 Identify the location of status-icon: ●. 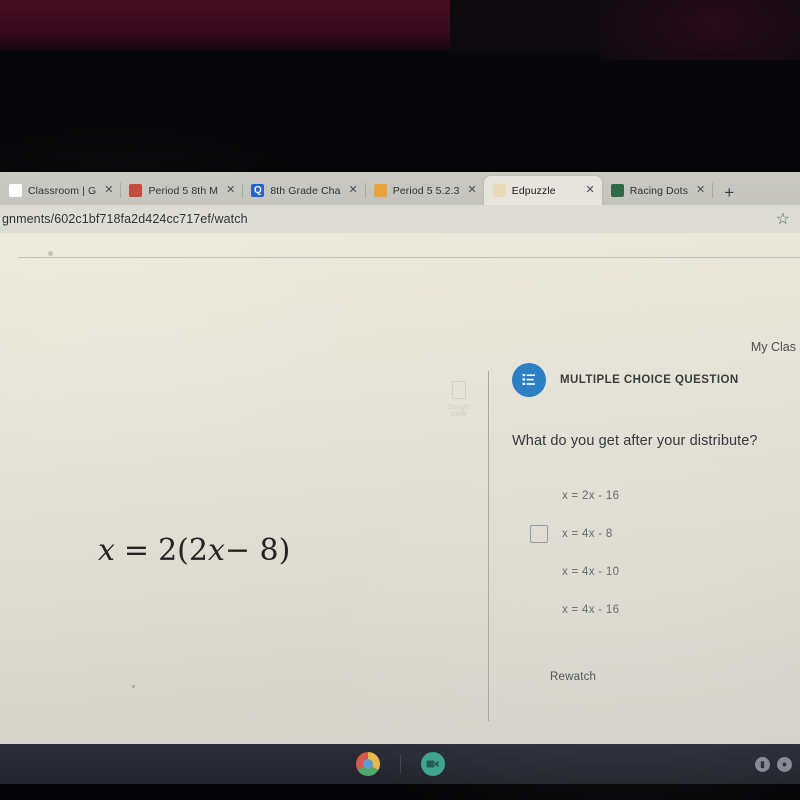
(784, 764).